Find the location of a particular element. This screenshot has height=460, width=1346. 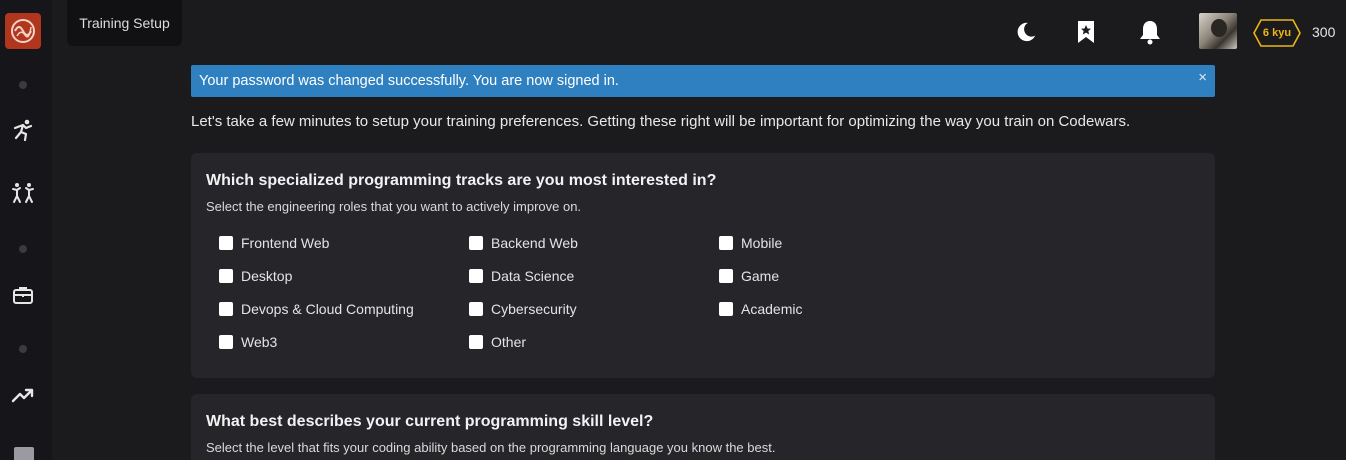

briefcase-icon is located at coordinates (23, 295).